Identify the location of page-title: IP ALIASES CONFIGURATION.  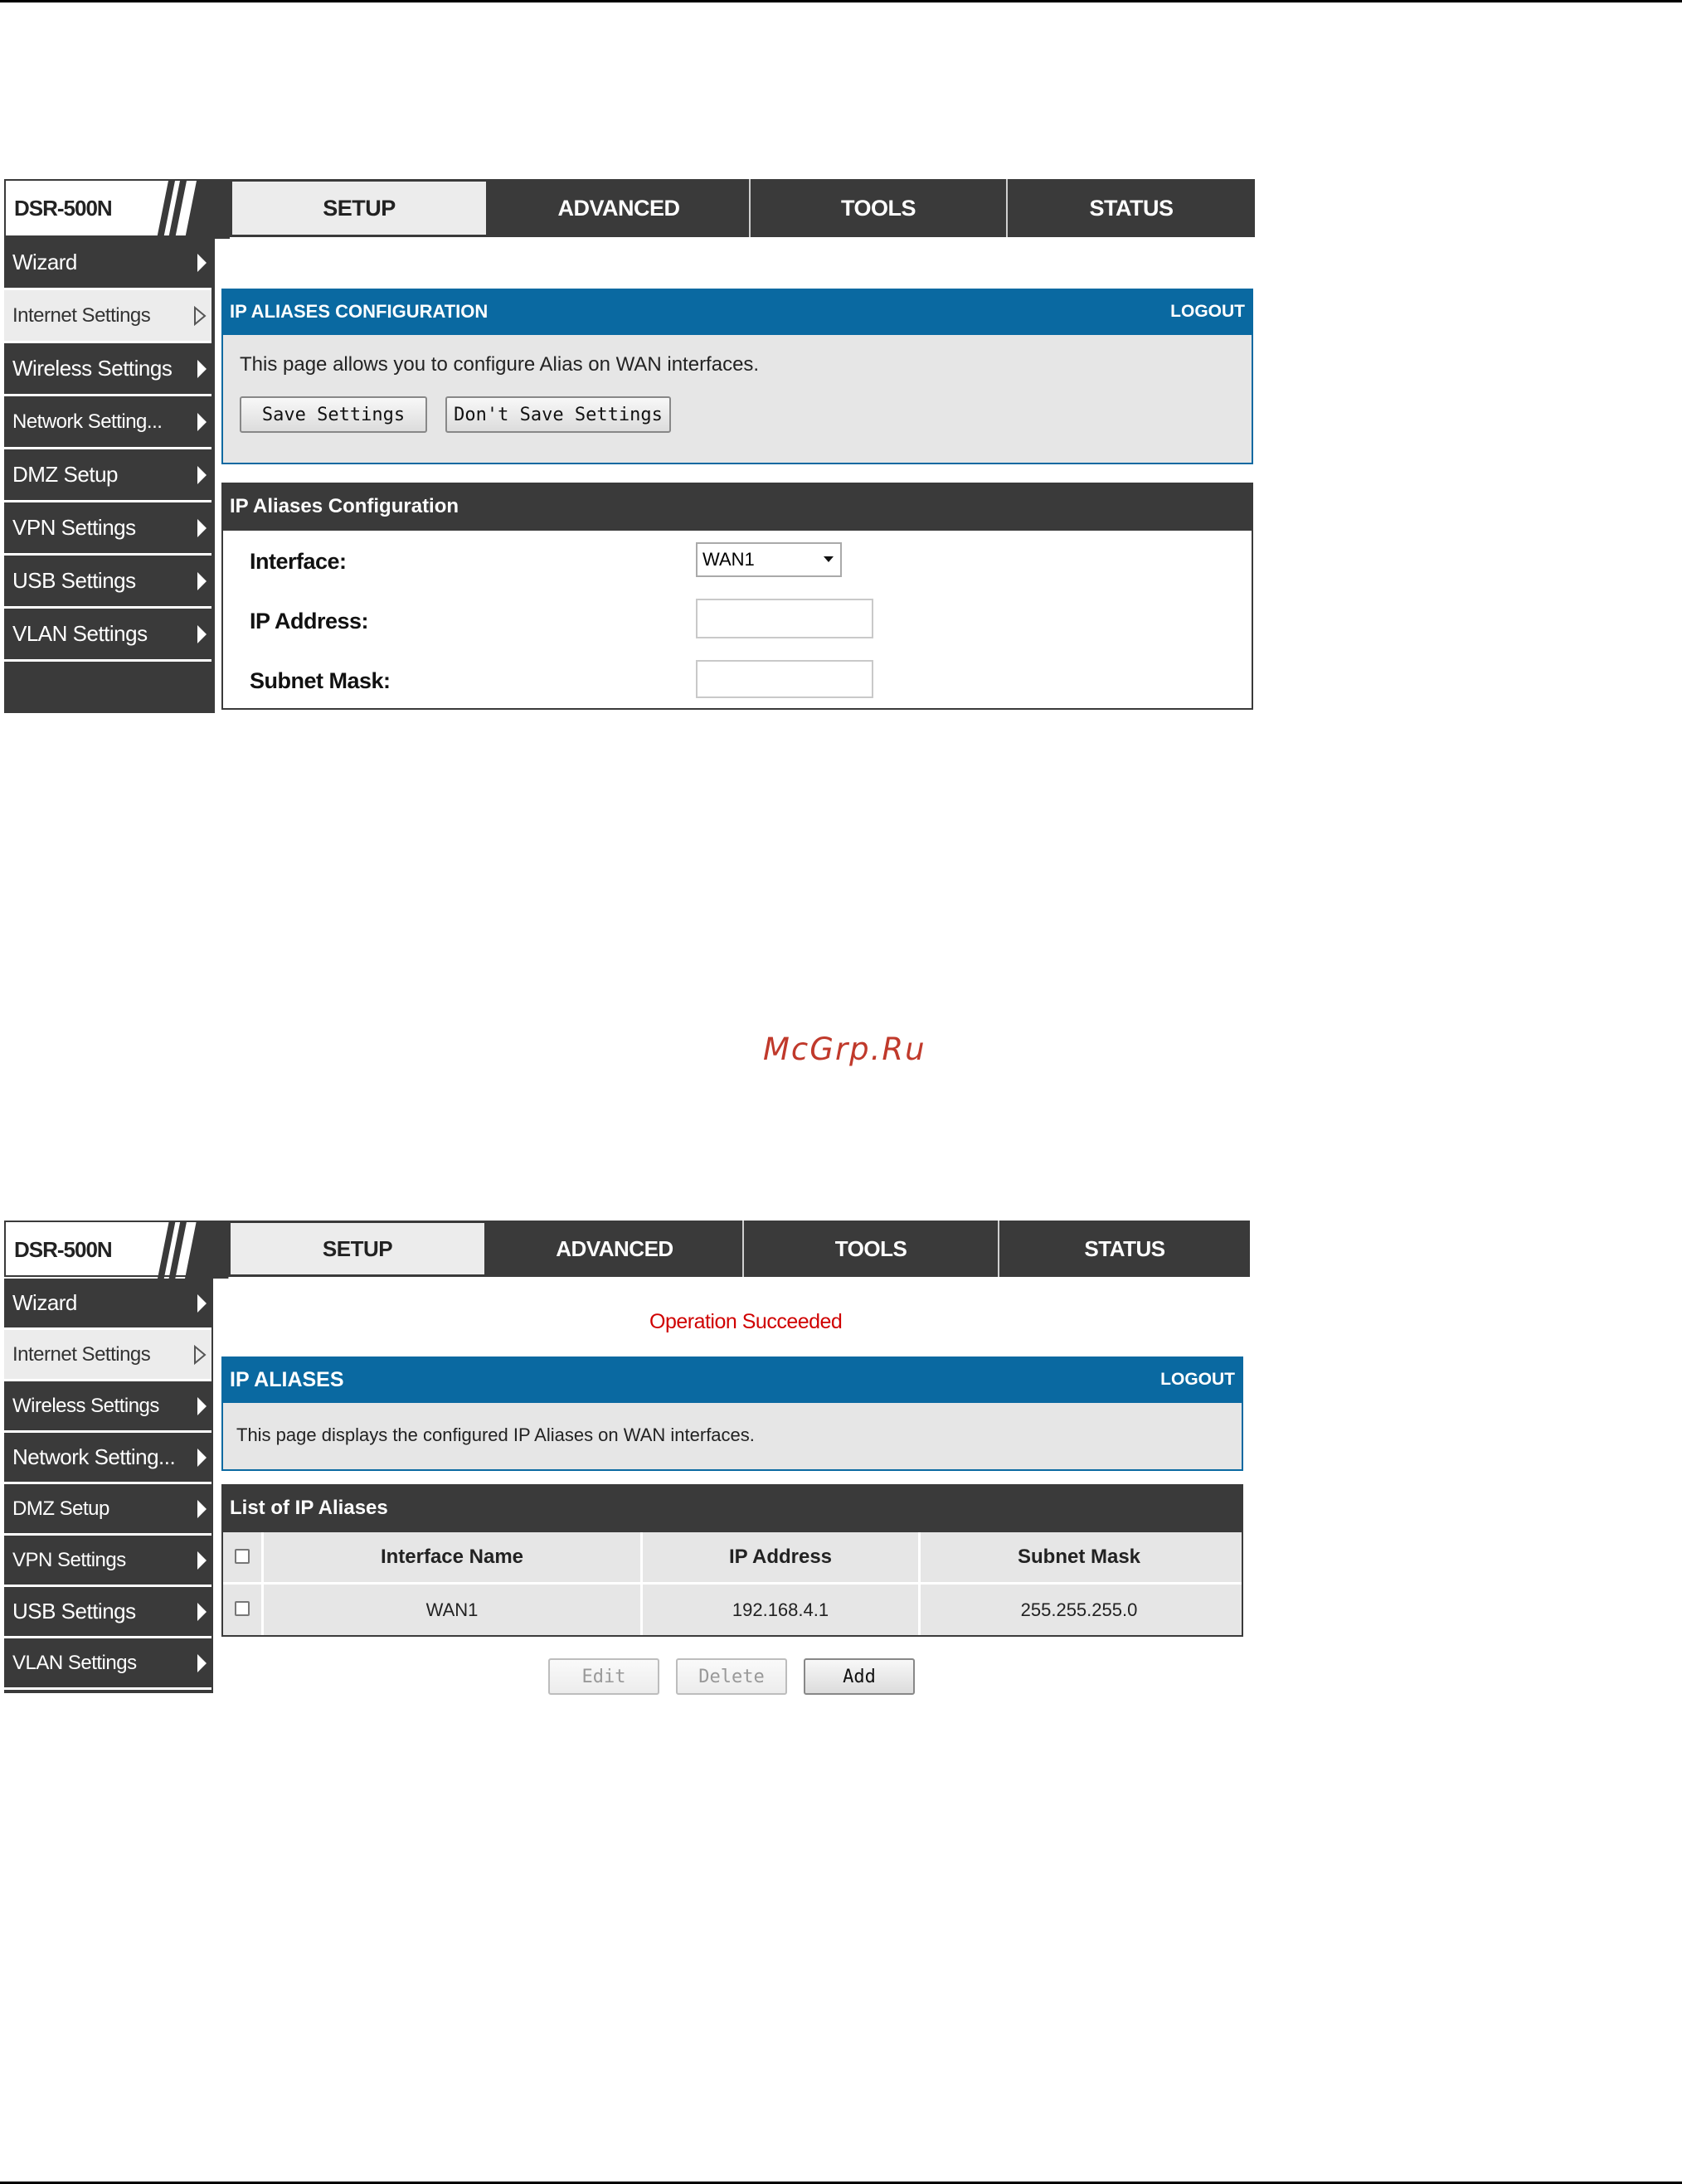
(359, 311).